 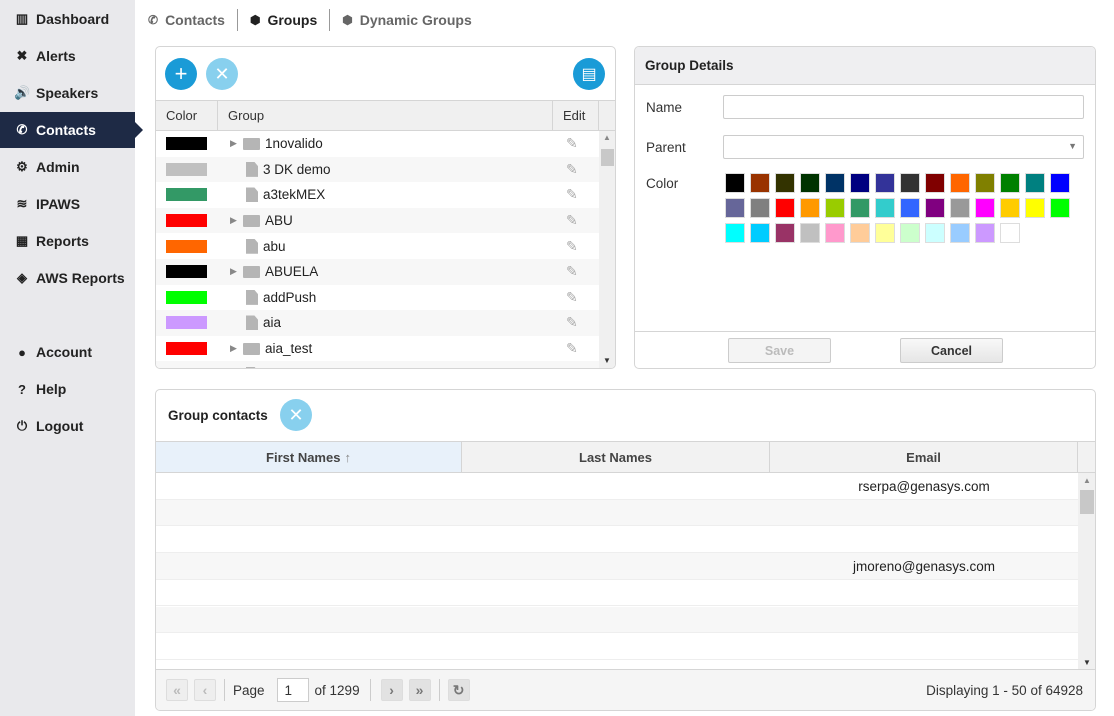 What do you see at coordinates (177, 690) in the screenshot?
I see `first-page-button: «` at bounding box center [177, 690].